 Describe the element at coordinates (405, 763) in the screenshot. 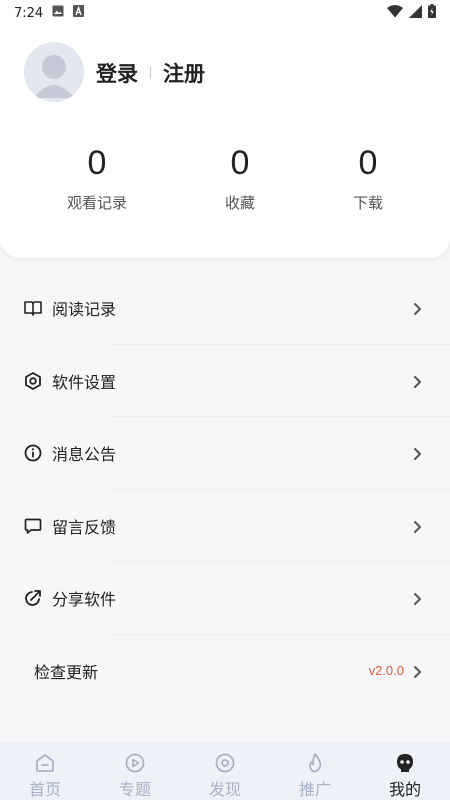

I see `profile-face-icon` at that location.